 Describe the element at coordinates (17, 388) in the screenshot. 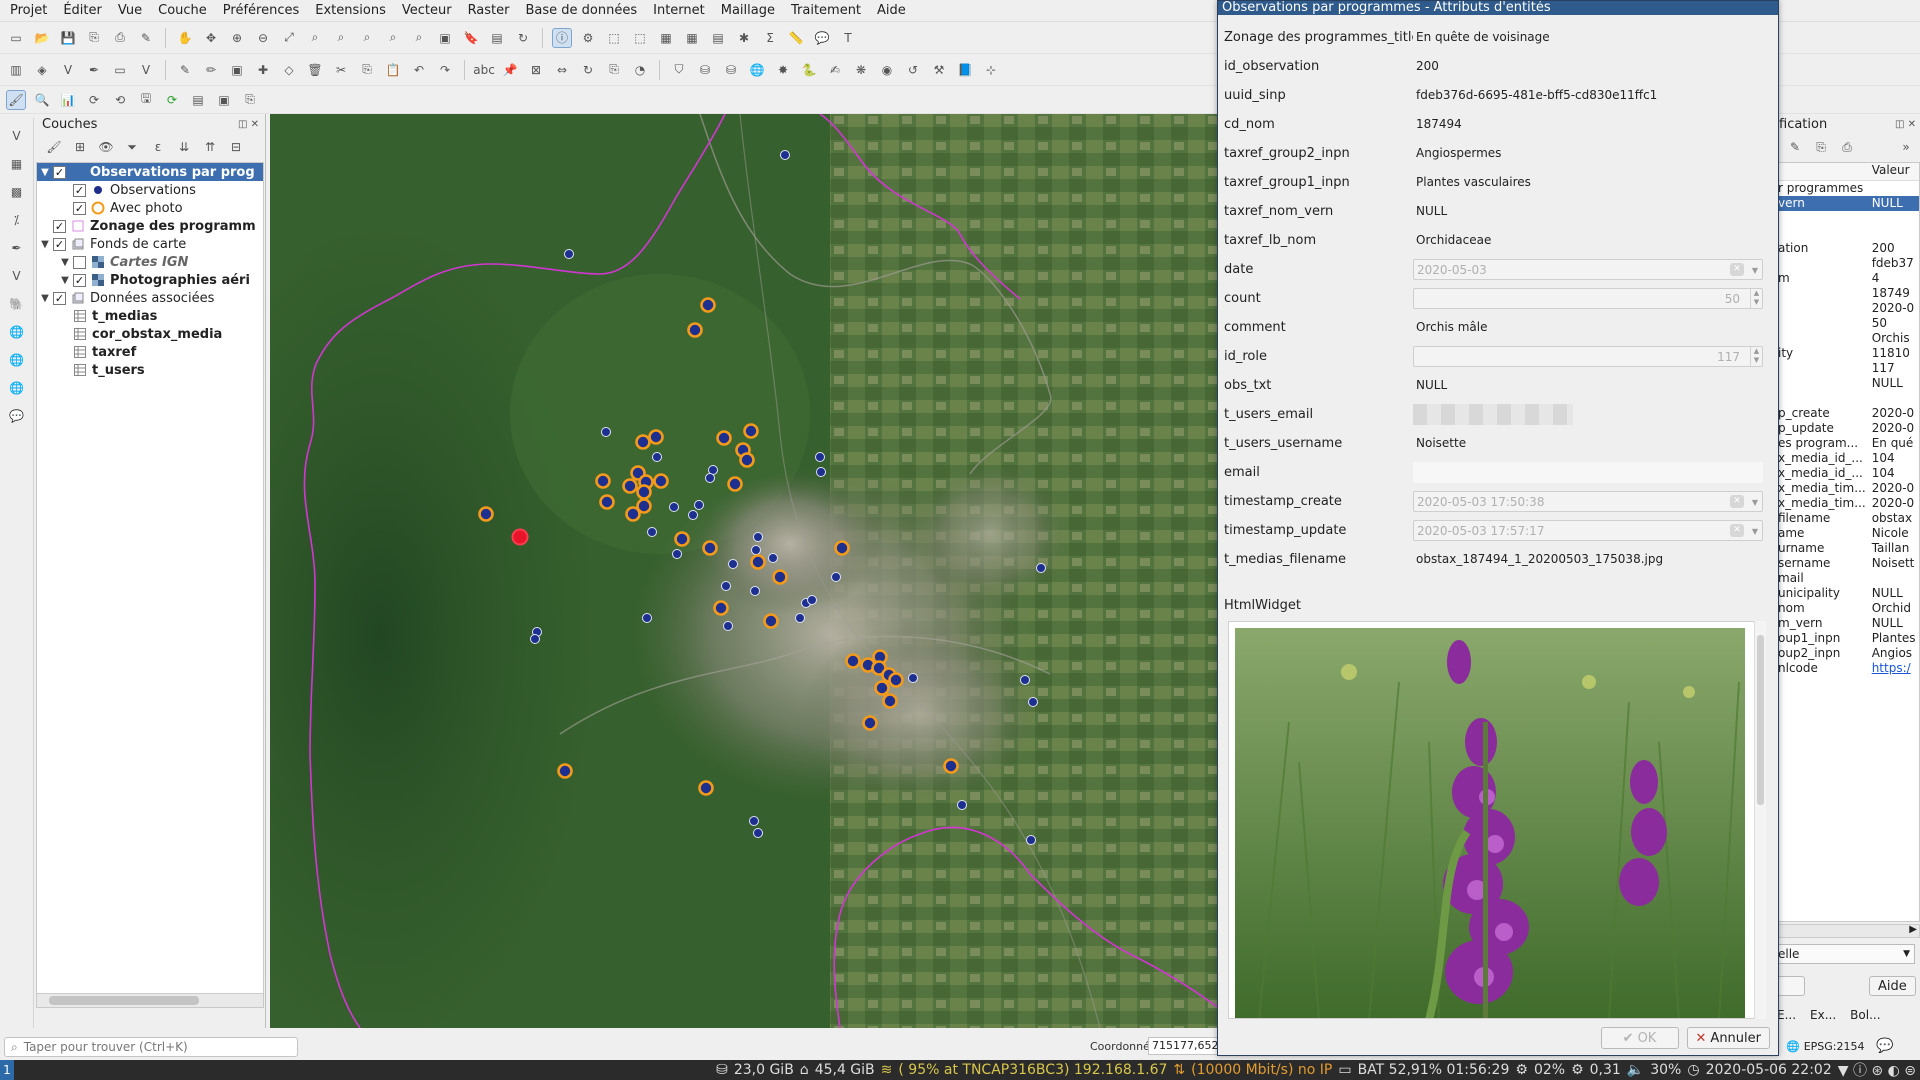

I see `add-wcs-icon: 🌐` at that location.